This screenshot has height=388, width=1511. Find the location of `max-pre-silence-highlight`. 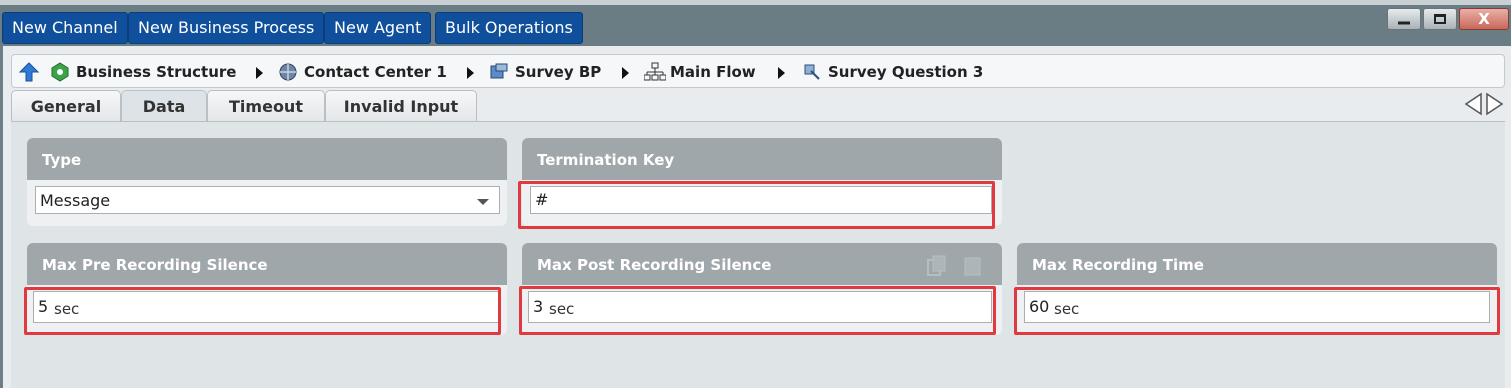

max-pre-silence-highlight is located at coordinates (262, 311).